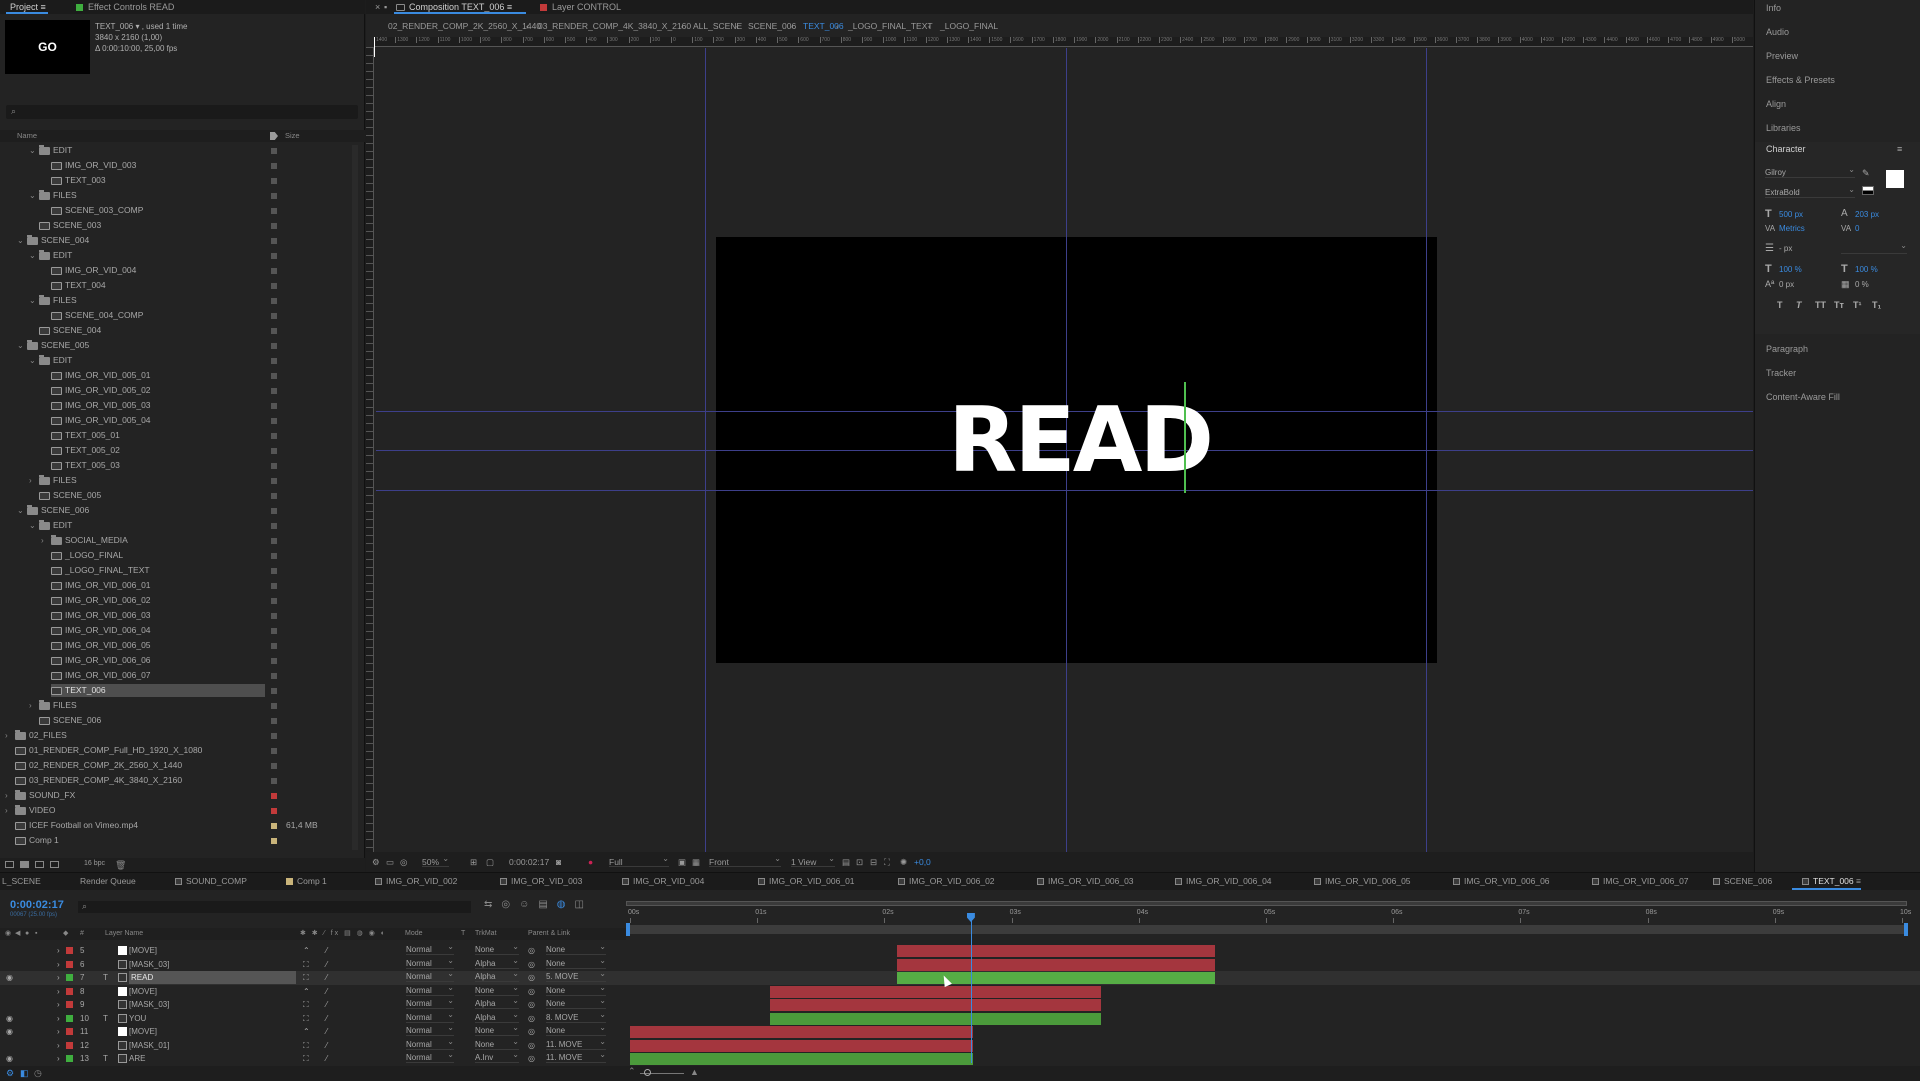 This screenshot has height=1081, width=1920. Describe the element at coordinates (376, 862) in the screenshot. I see `always-preview-icon: ⚙` at that location.